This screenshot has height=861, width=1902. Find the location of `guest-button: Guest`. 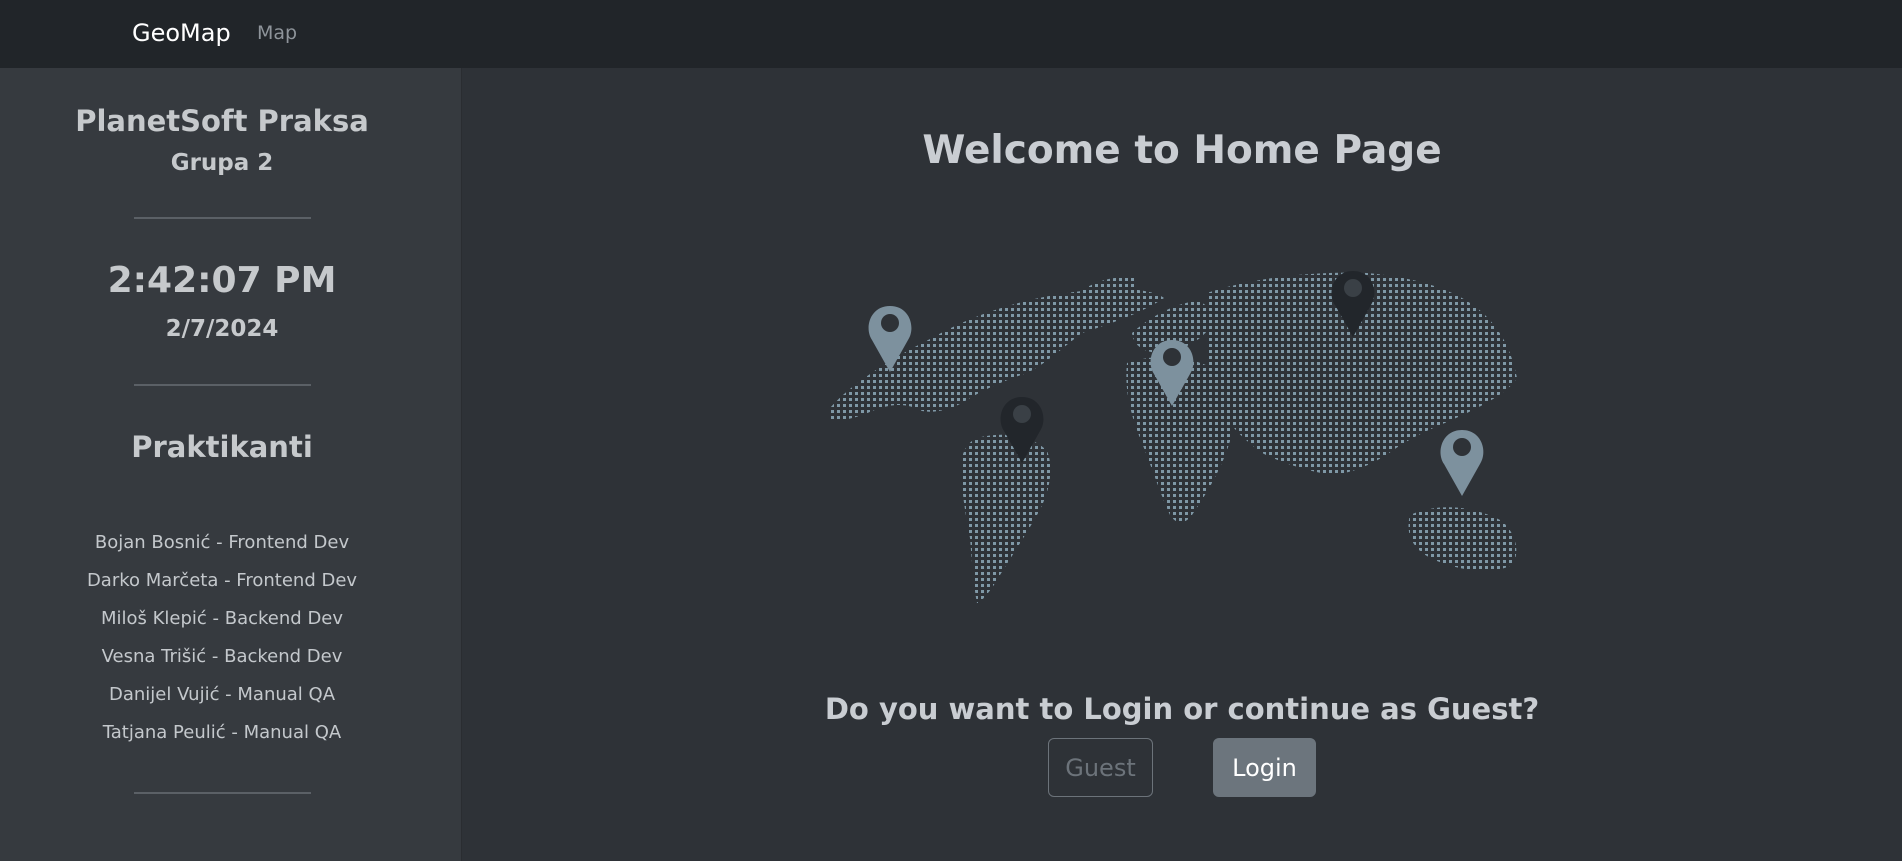

guest-button: Guest is located at coordinates (1100, 767).